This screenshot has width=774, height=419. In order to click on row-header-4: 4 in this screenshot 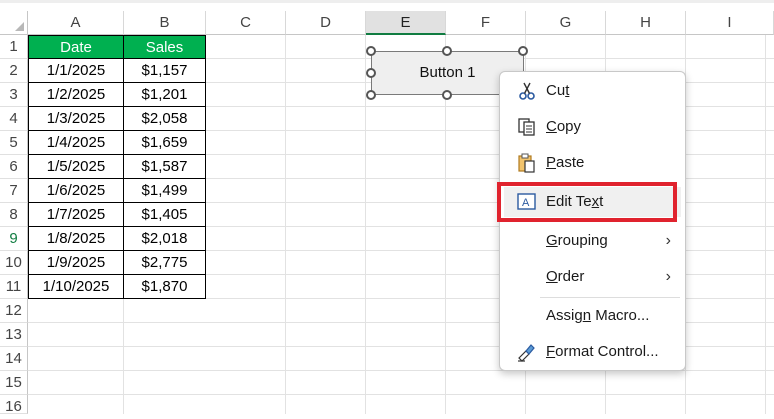, I will do `click(14, 119)`.